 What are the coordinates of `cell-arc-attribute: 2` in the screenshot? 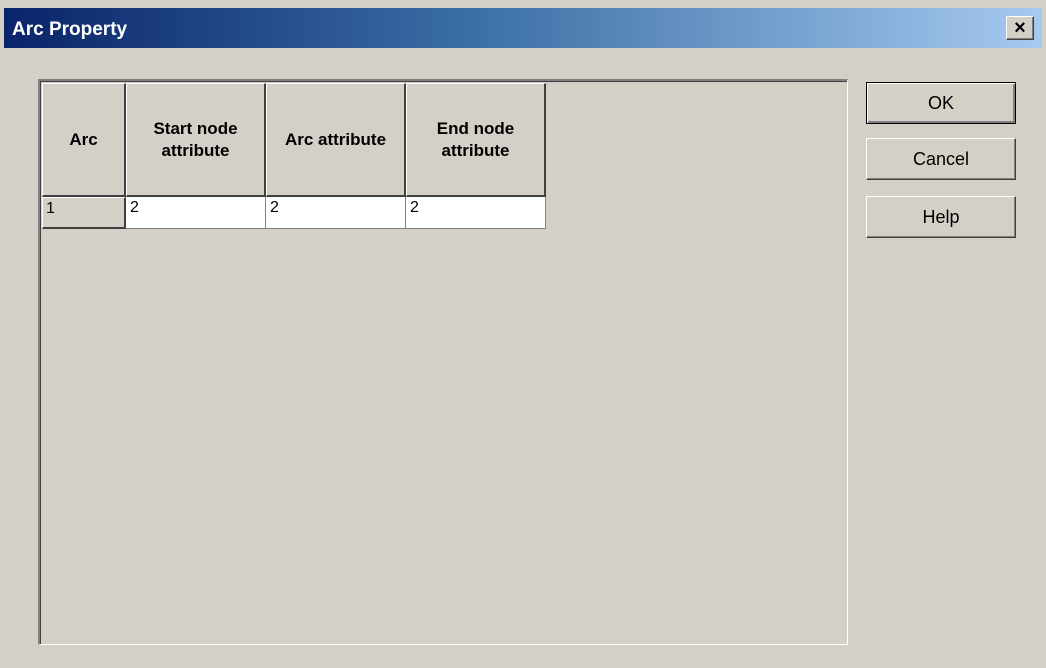 It's located at (336, 213).